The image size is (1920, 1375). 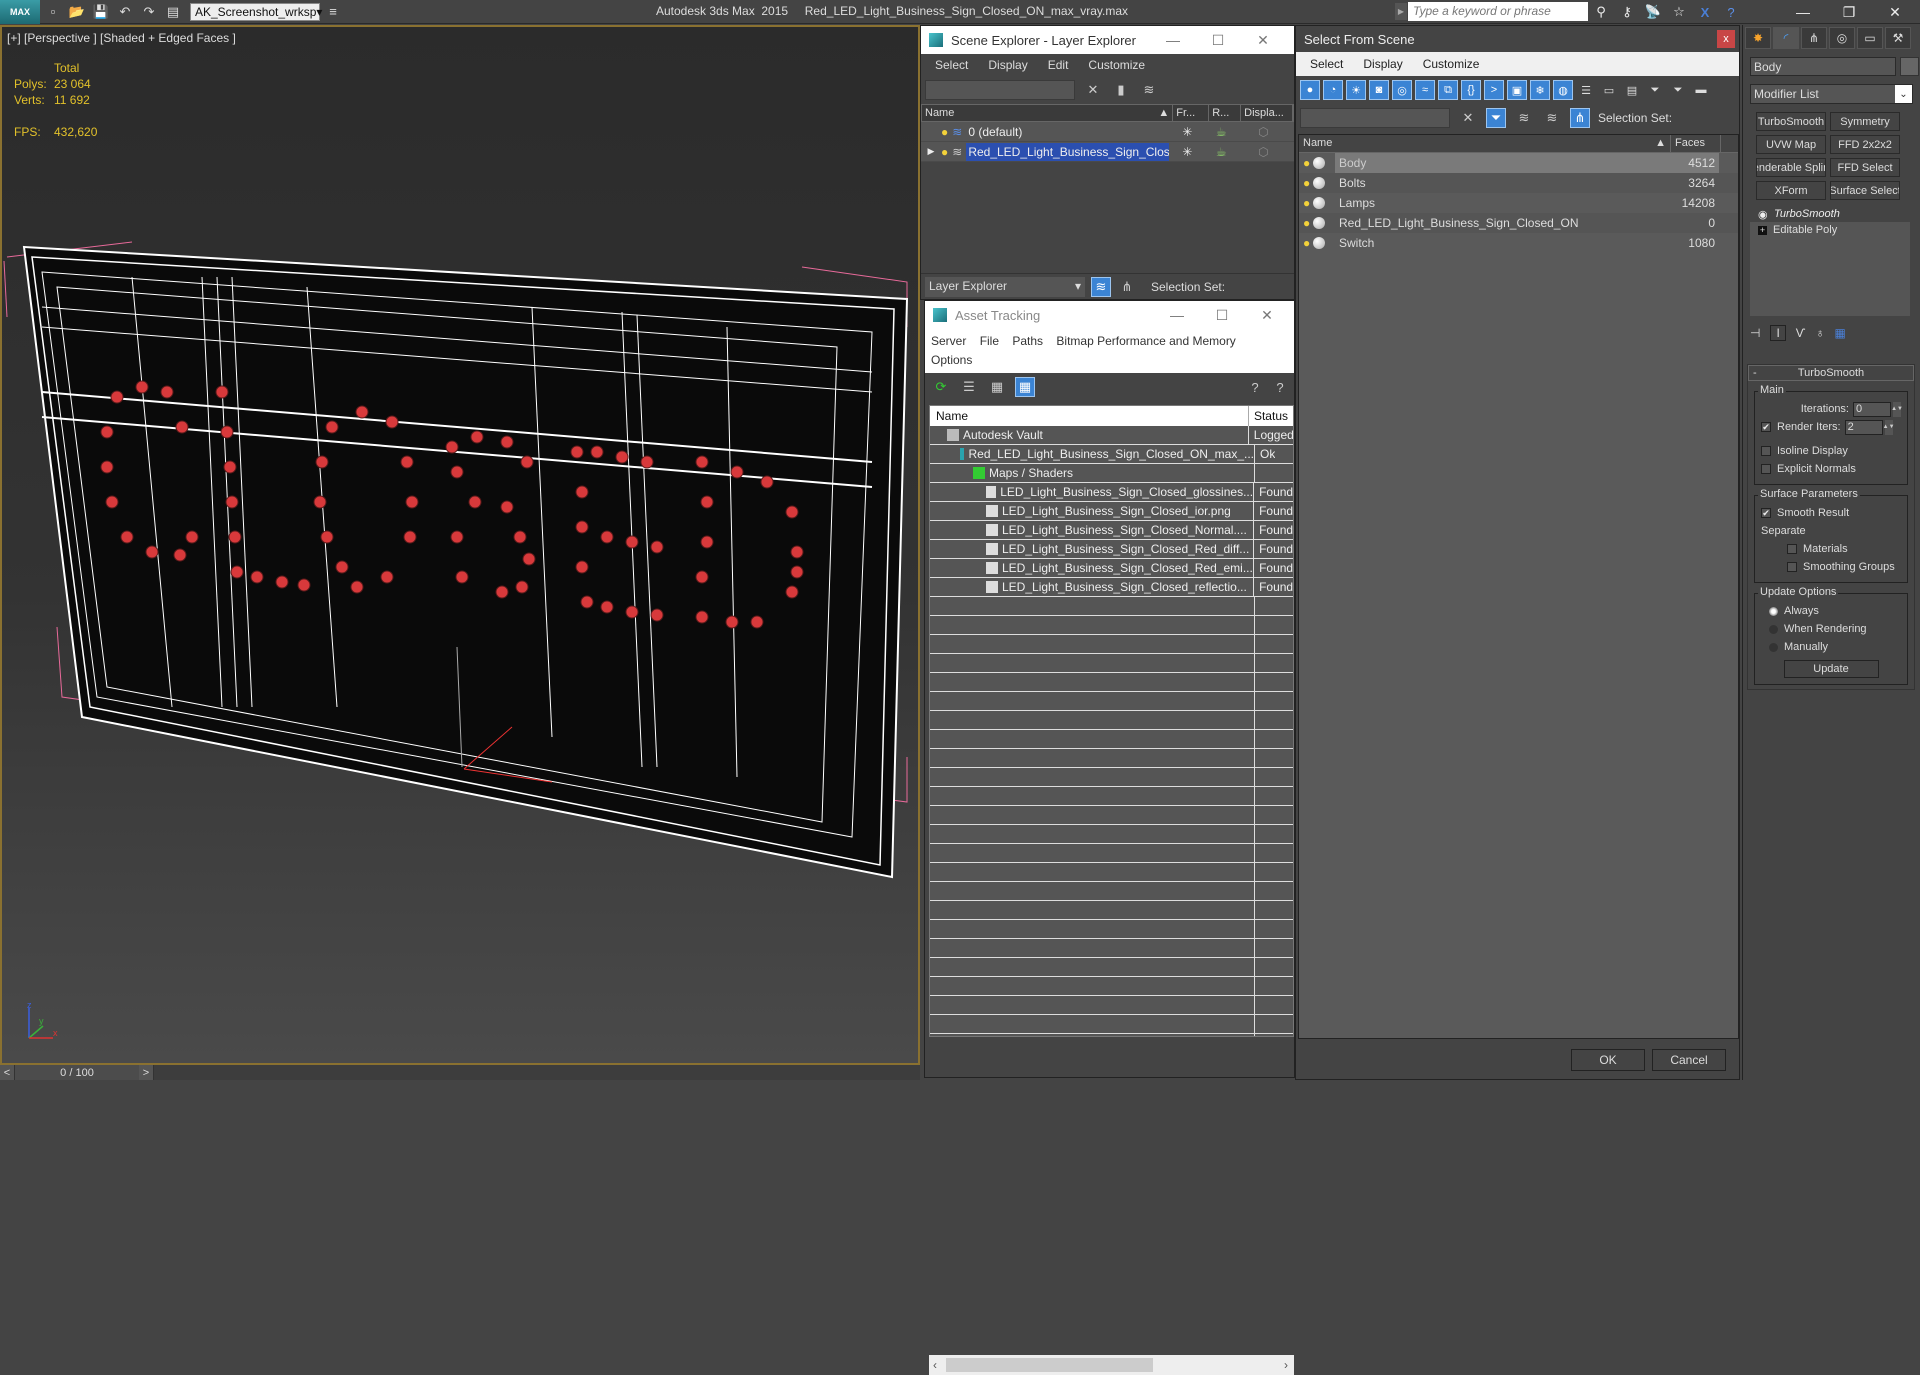 What do you see at coordinates (77, 12) in the screenshot?
I see `open-file-icon: 📂` at bounding box center [77, 12].